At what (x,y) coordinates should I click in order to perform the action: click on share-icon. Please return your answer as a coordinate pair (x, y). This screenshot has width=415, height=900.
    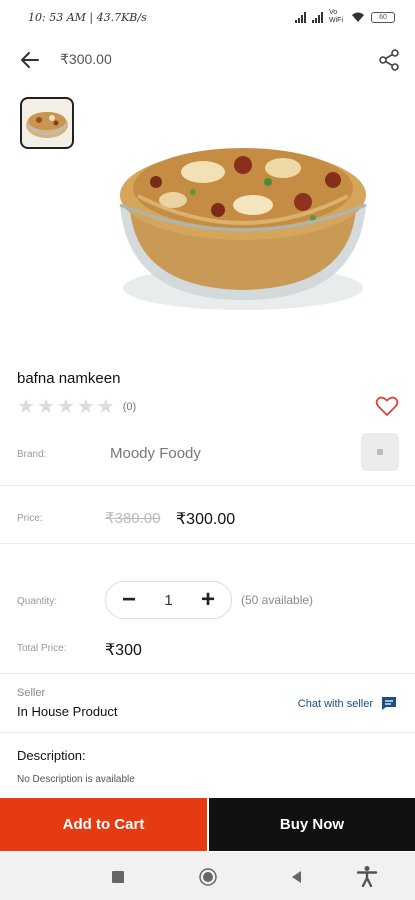
    Looking at the image, I should click on (389, 60).